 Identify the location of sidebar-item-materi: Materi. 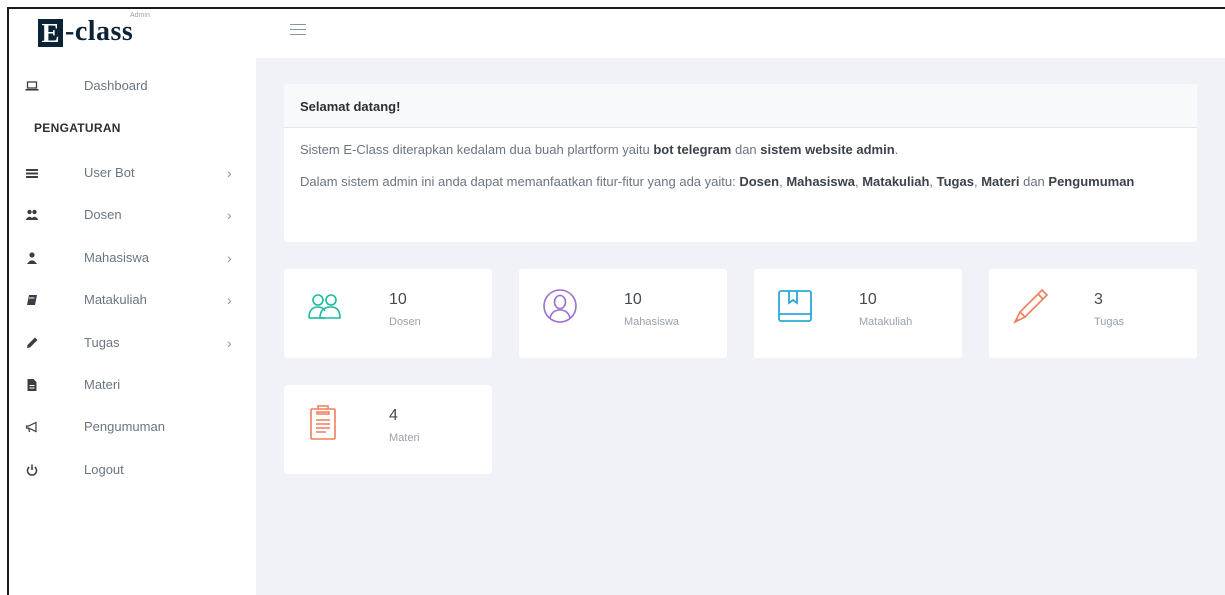
(132, 386).